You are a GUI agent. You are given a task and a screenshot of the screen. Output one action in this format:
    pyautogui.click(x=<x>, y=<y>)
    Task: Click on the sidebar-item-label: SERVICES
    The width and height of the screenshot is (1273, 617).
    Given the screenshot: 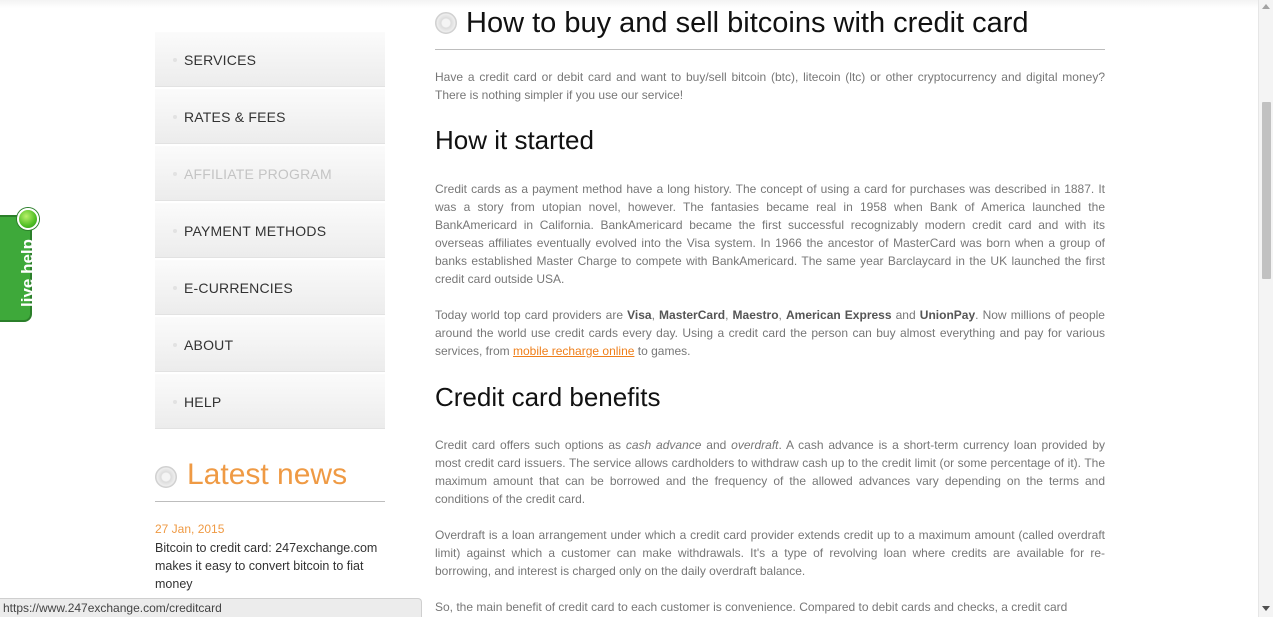 What is the action you would take?
    pyautogui.click(x=220, y=60)
    